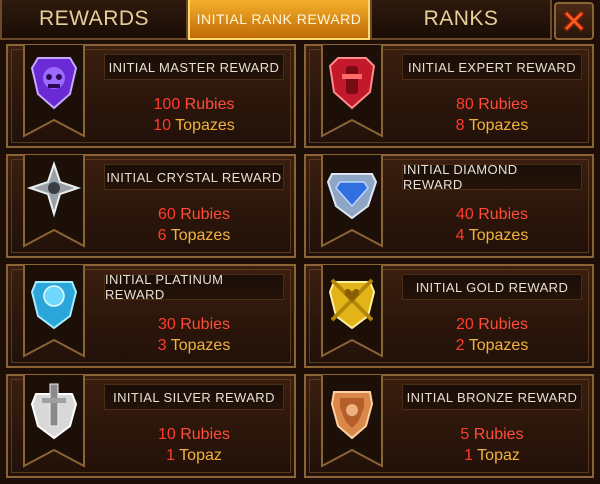  I want to click on reward-card-gold: INITIAL GOLD REWARD 20 Rubies 2 Topazes, so click(449, 316).